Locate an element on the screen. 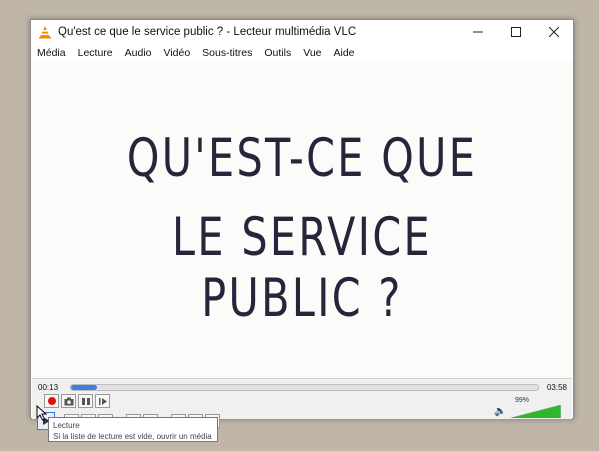  menu-audio: Audio is located at coordinates (138, 53).